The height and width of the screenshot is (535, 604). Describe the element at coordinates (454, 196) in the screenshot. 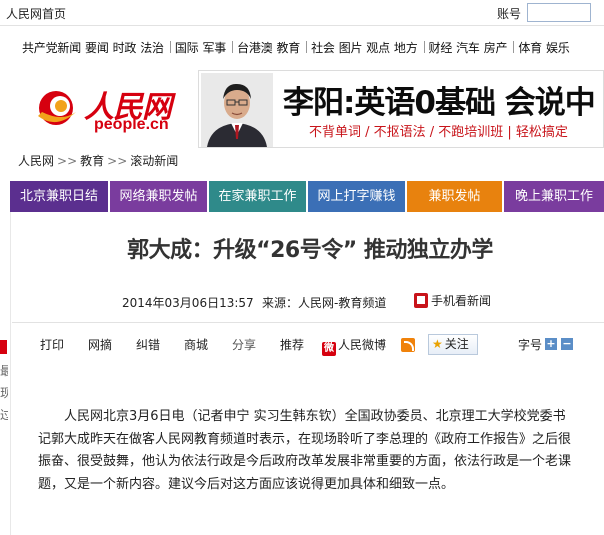

I see `promo-tab: 兼职发帖` at that location.